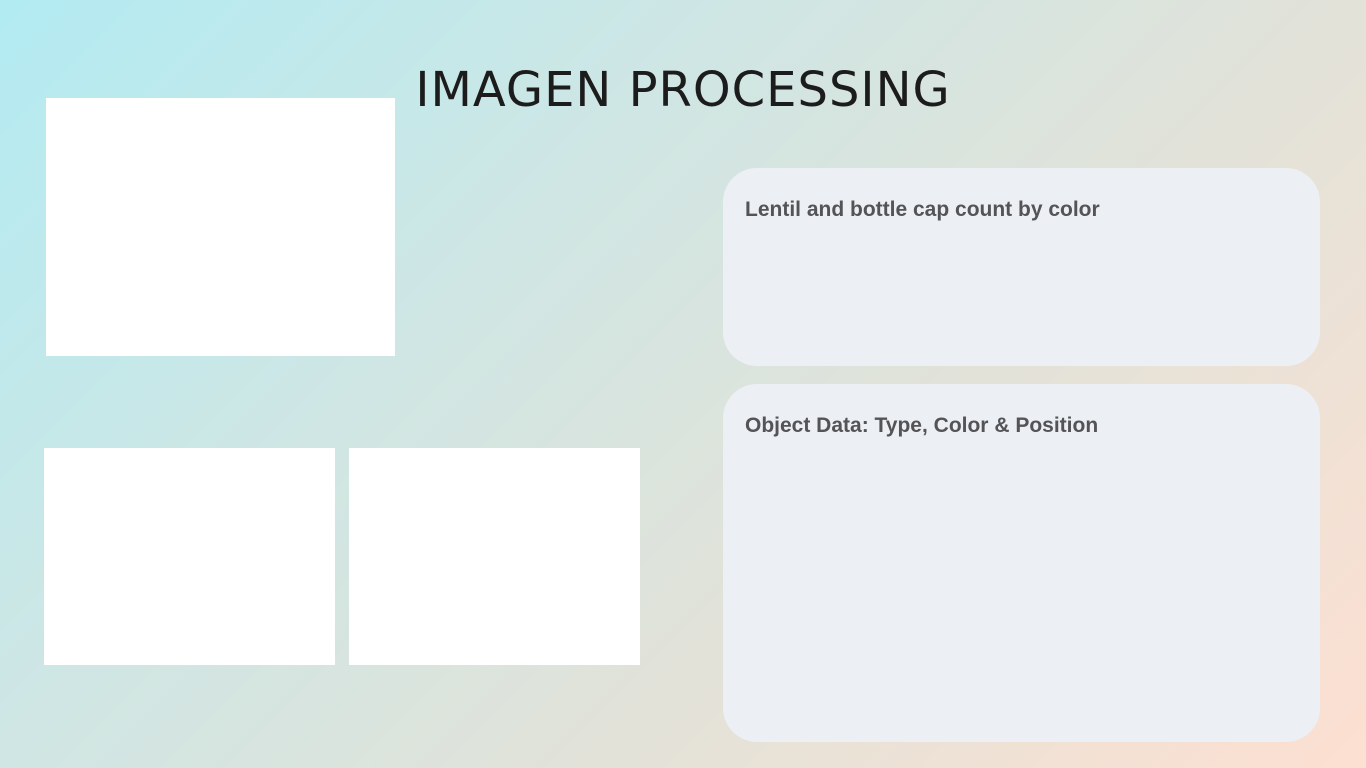 This screenshot has width=1366, height=768. What do you see at coordinates (1021, 267) in the screenshot?
I see `color-count-panel: Lentil and bottle cap count by color` at bounding box center [1021, 267].